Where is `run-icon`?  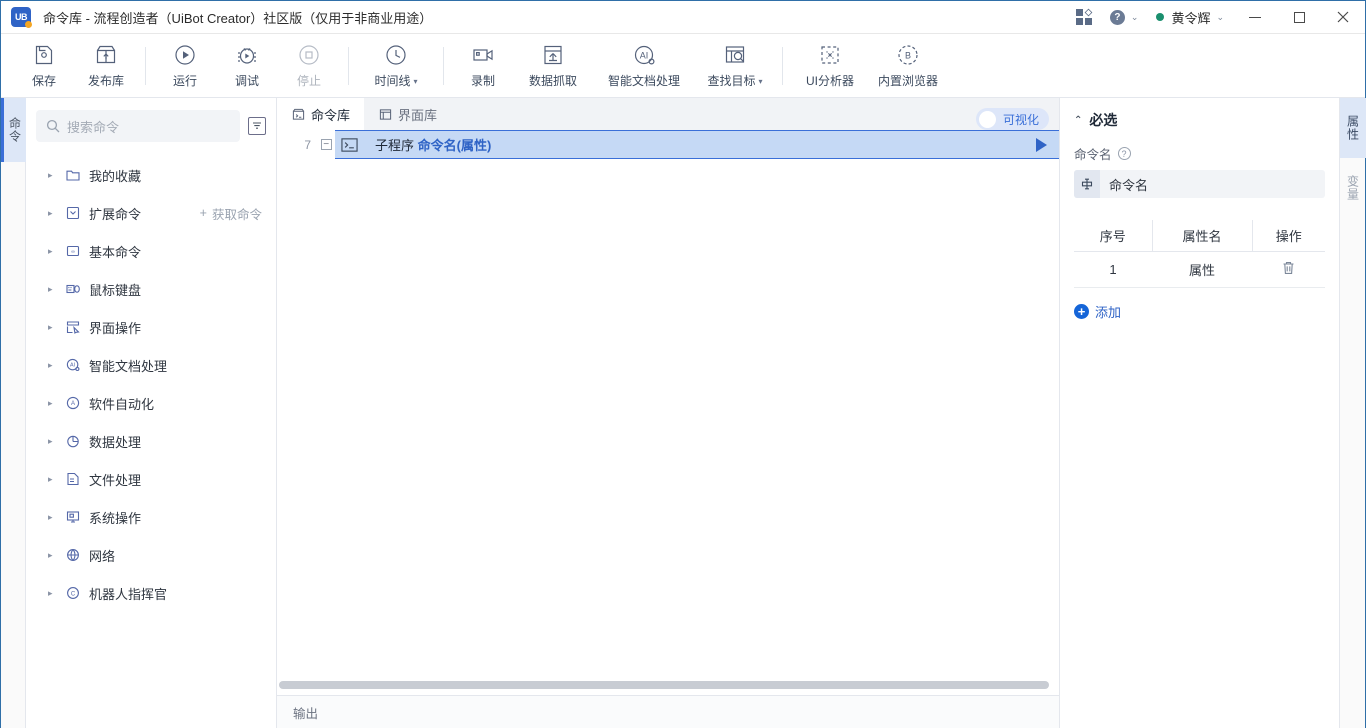 run-icon is located at coordinates (185, 55).